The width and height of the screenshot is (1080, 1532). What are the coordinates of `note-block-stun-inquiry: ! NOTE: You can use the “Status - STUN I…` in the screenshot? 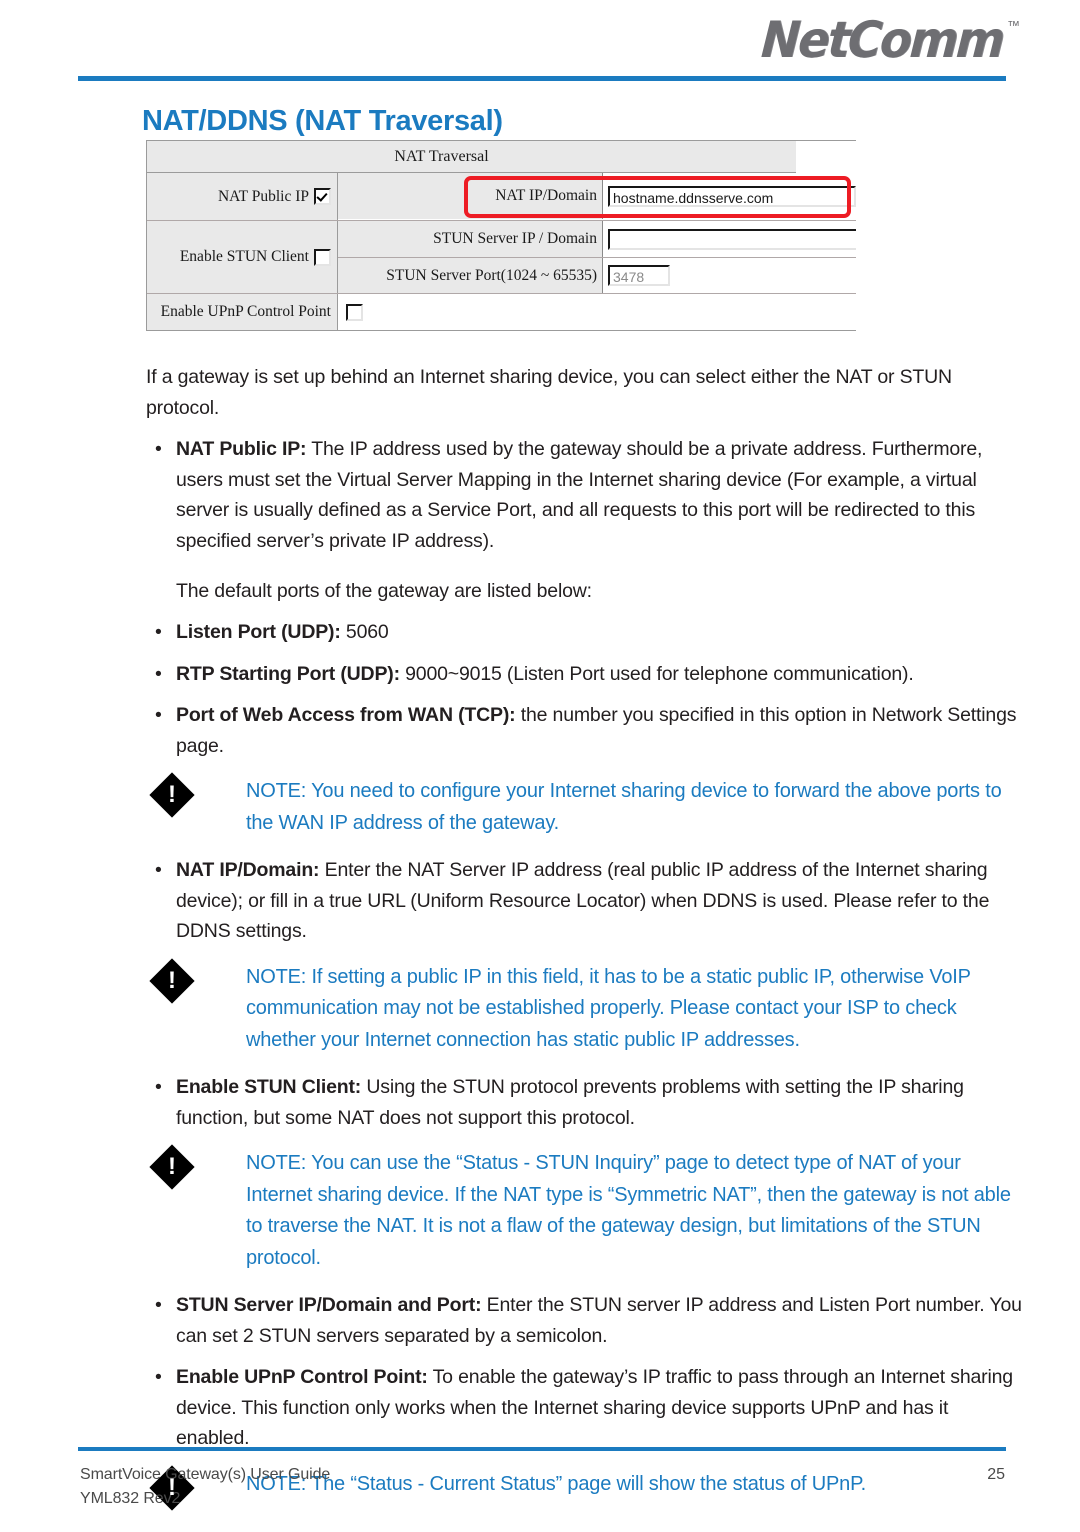 It's located at (584, 1209).